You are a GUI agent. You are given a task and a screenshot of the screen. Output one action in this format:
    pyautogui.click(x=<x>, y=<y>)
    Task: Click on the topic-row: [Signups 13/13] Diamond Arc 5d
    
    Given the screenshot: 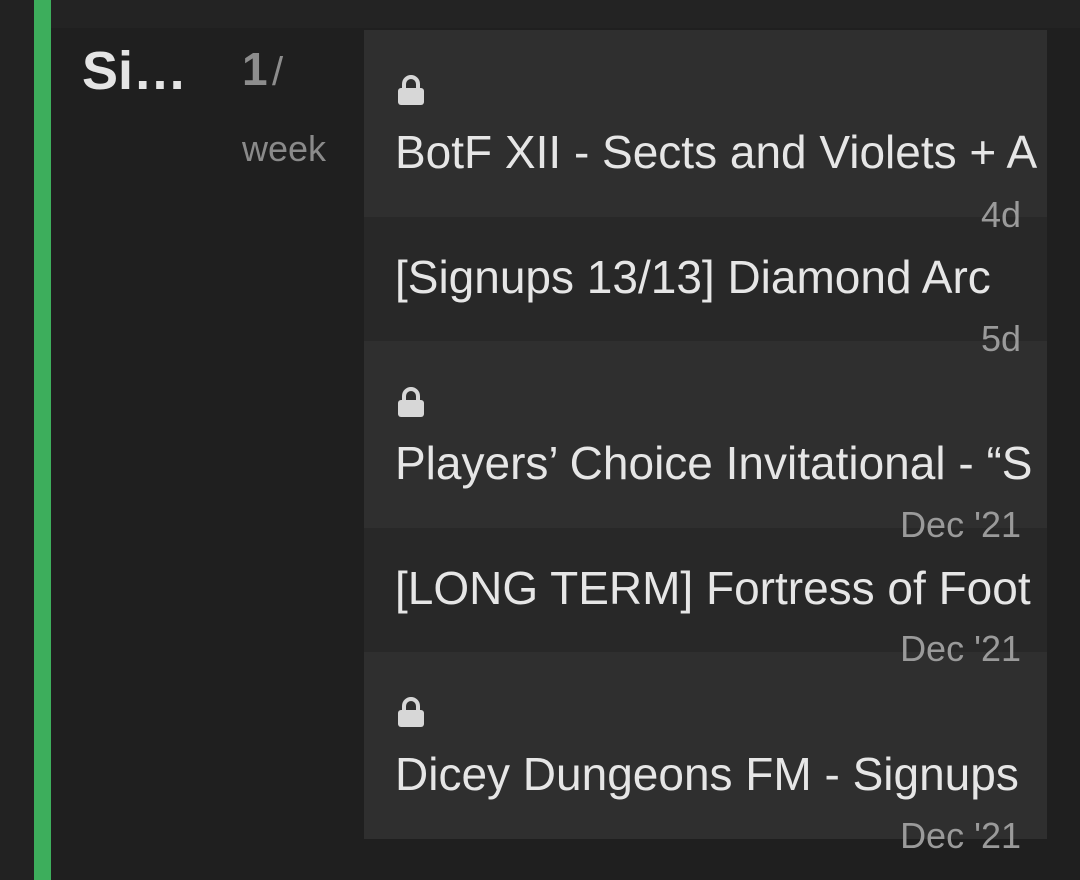 What is the action you would take?
    pyautogui.click(x=722, y=288)
    